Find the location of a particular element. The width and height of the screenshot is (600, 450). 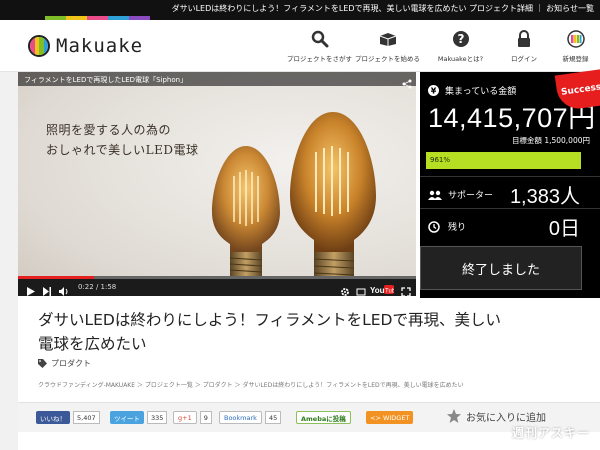

nav-start-project: プロジェクトを始める is located at coordinates (387, 46).